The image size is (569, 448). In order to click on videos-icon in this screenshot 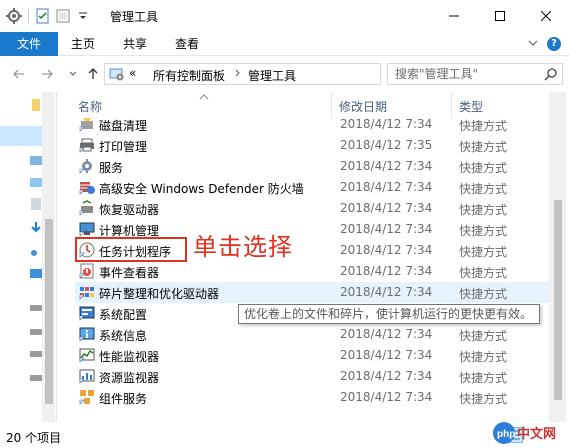, I will do `click(36, 161)`.